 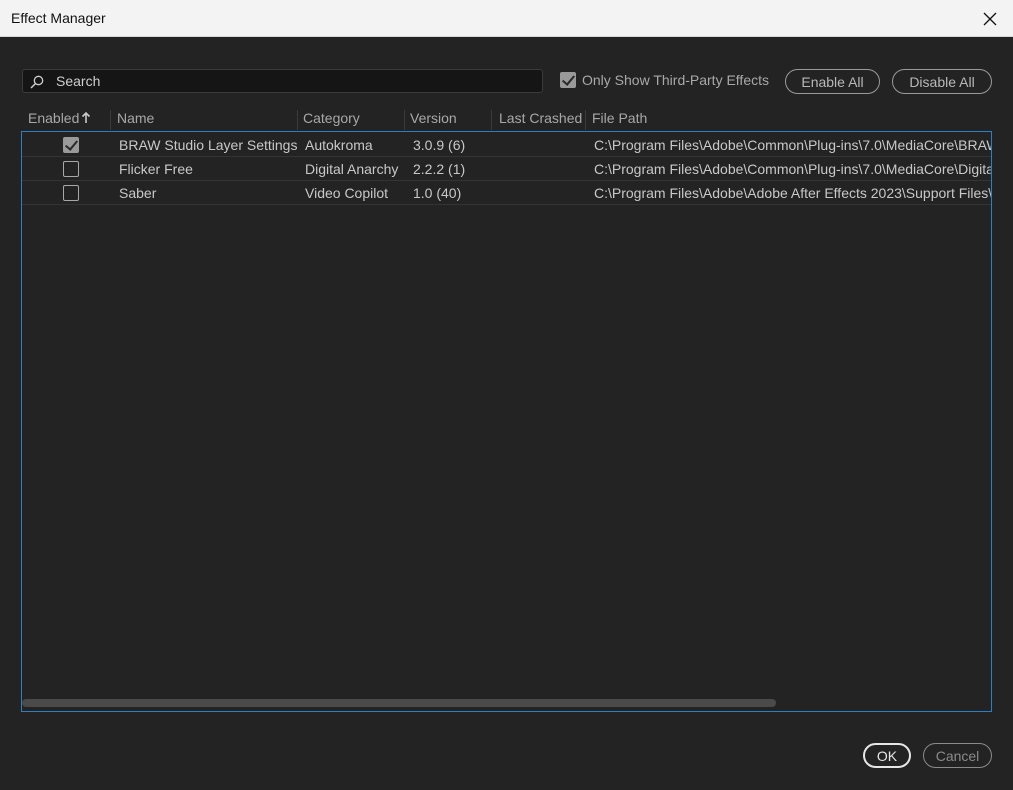 What do you see at coordinates (619, 118) in the screenshot?
I see `column-file-path: File Path` at bounding box center [619, 118].